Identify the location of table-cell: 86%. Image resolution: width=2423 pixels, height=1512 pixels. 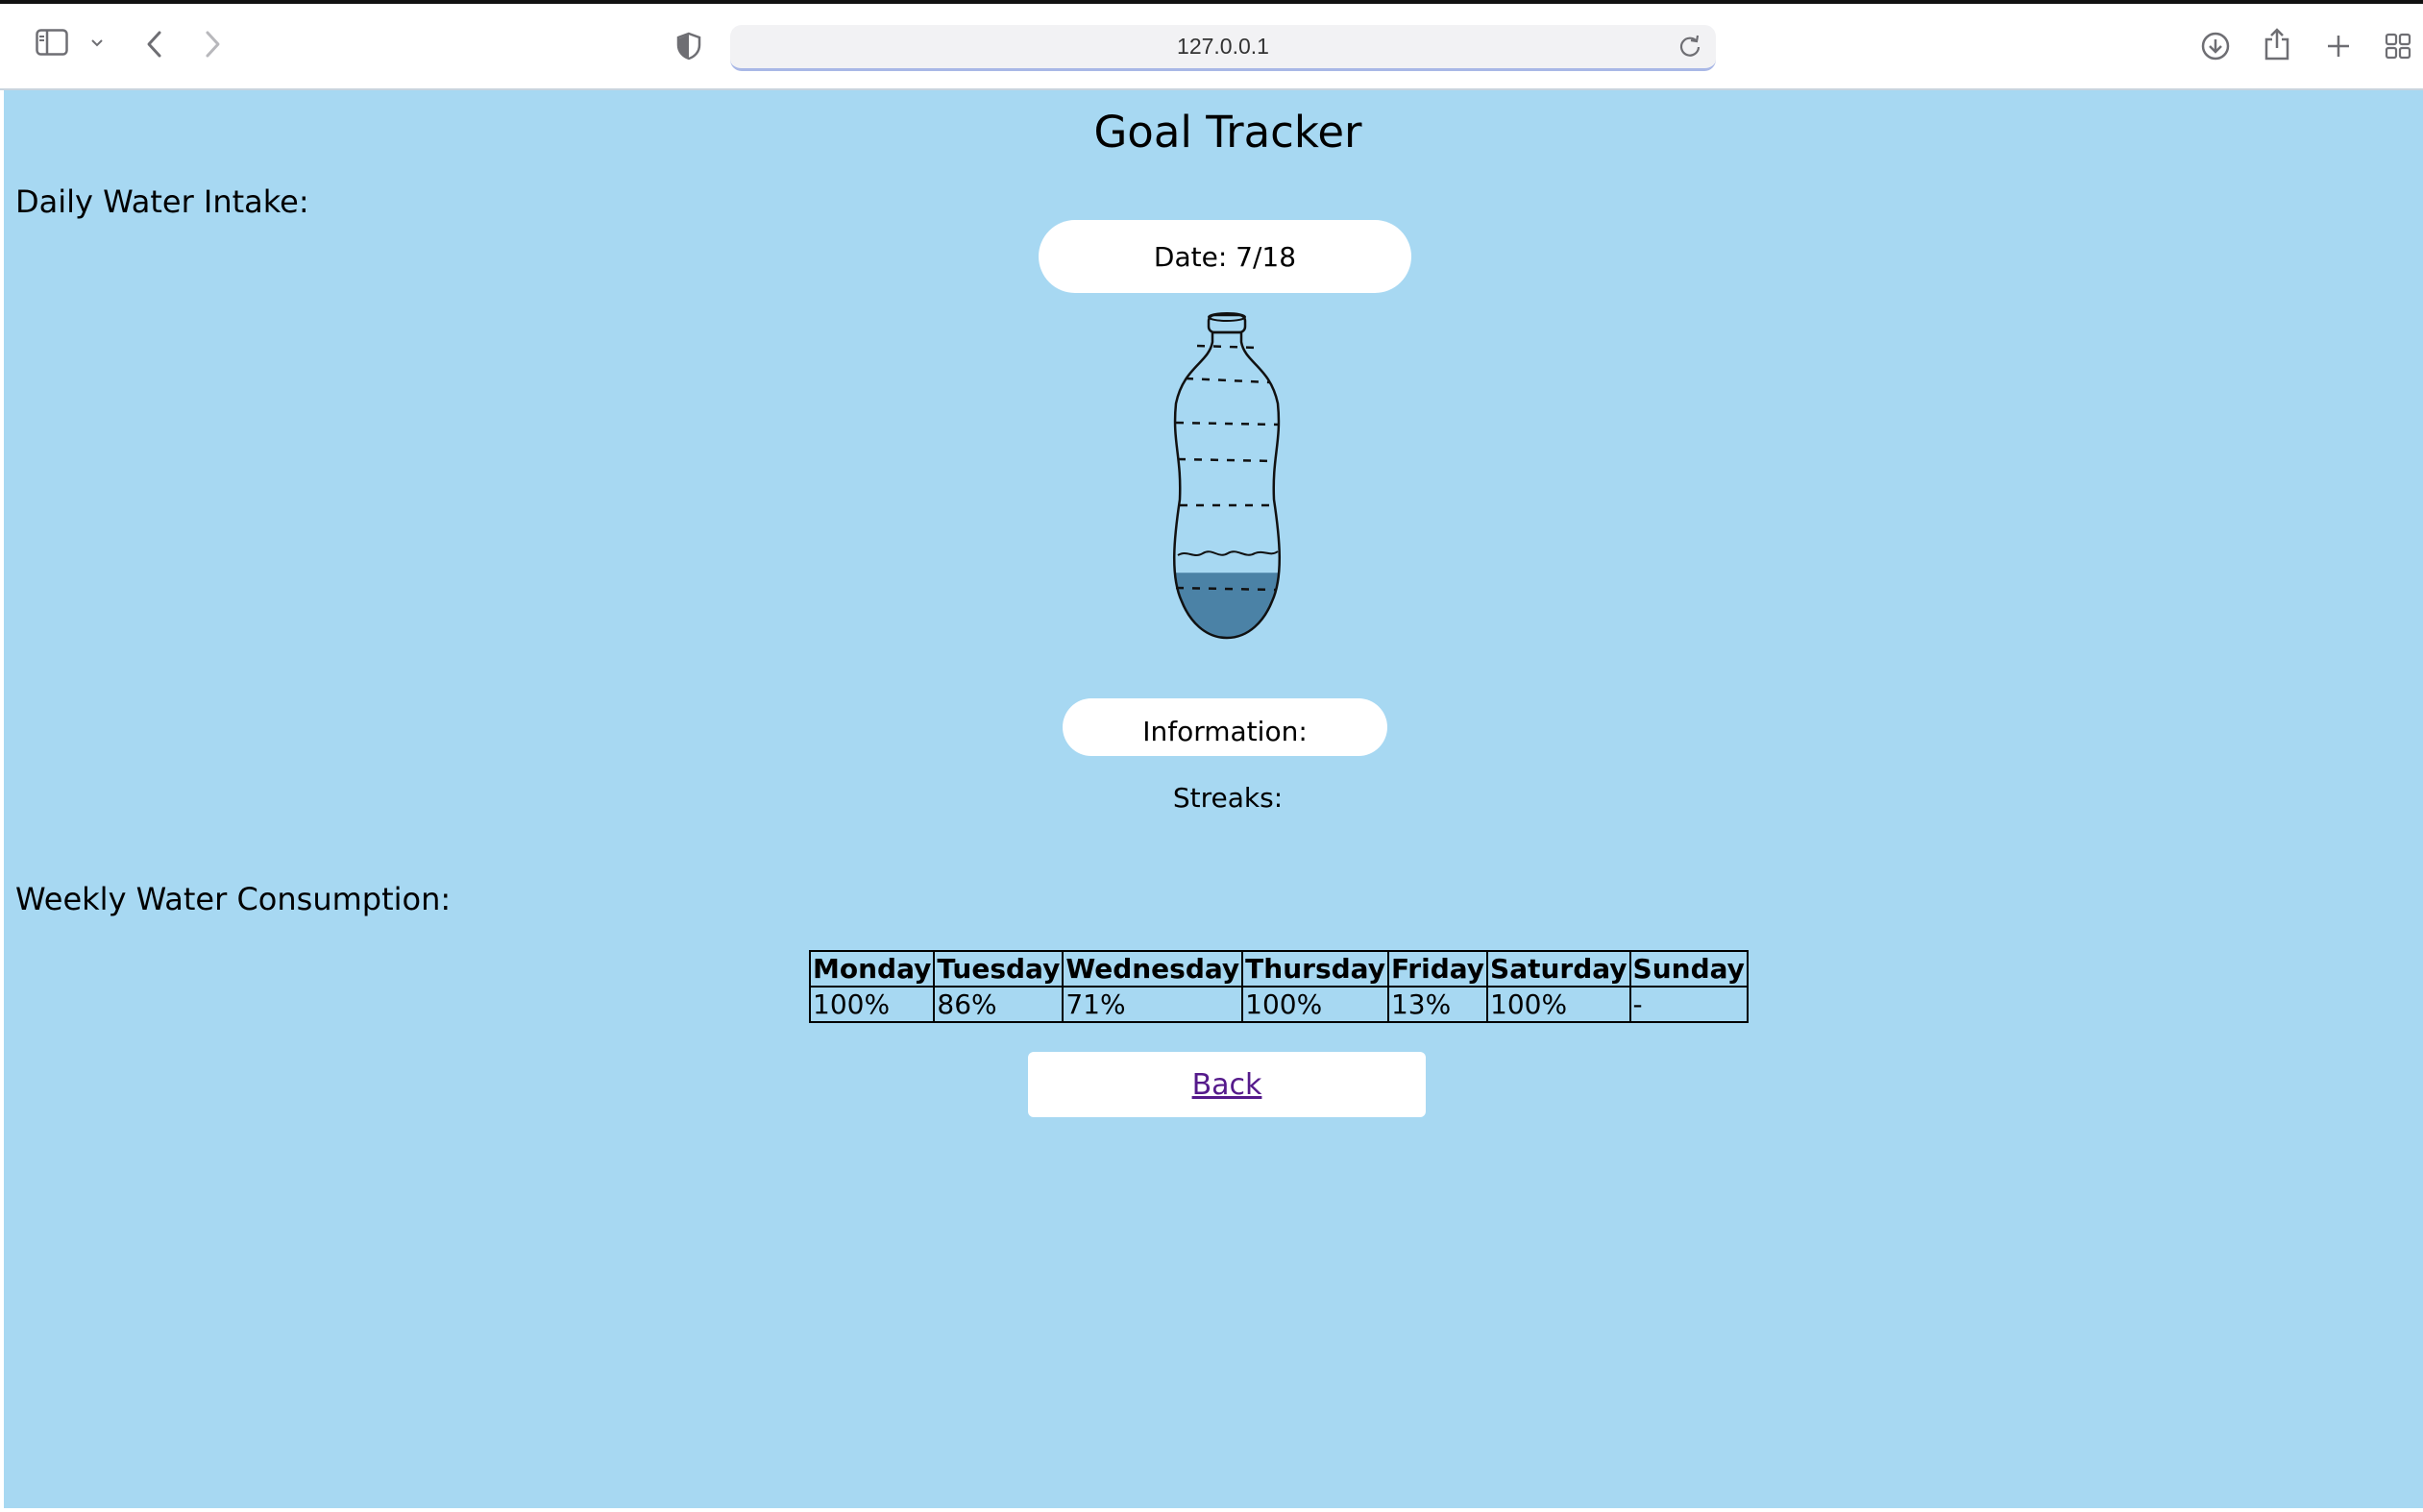
(999, 1004).